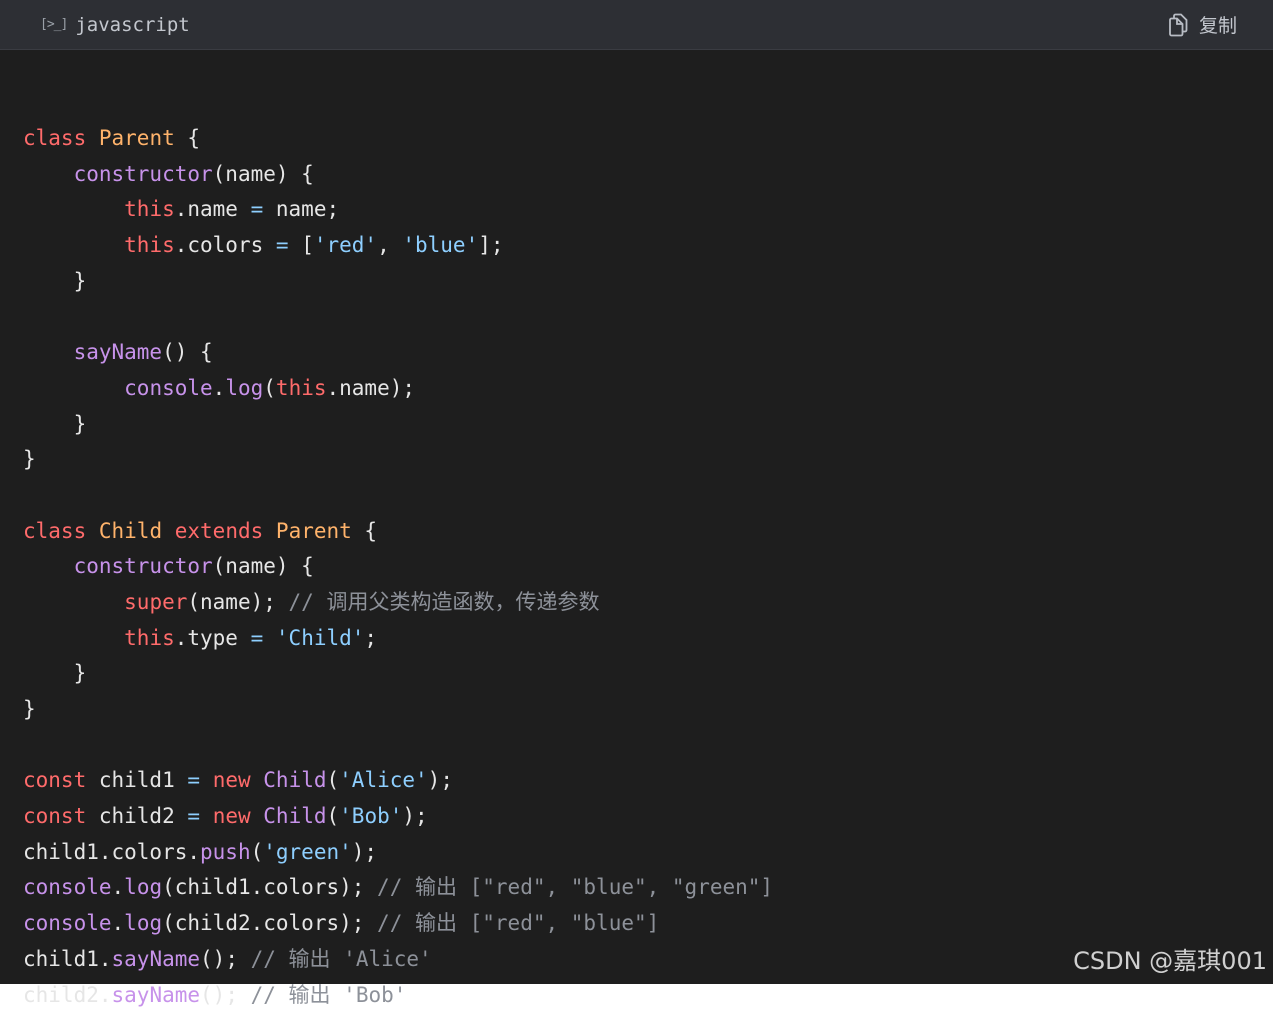 The image size is (1273, 1013). Describe the element at coordinates (364, 531) in the screenshot. I see `code-token: {` at that location.